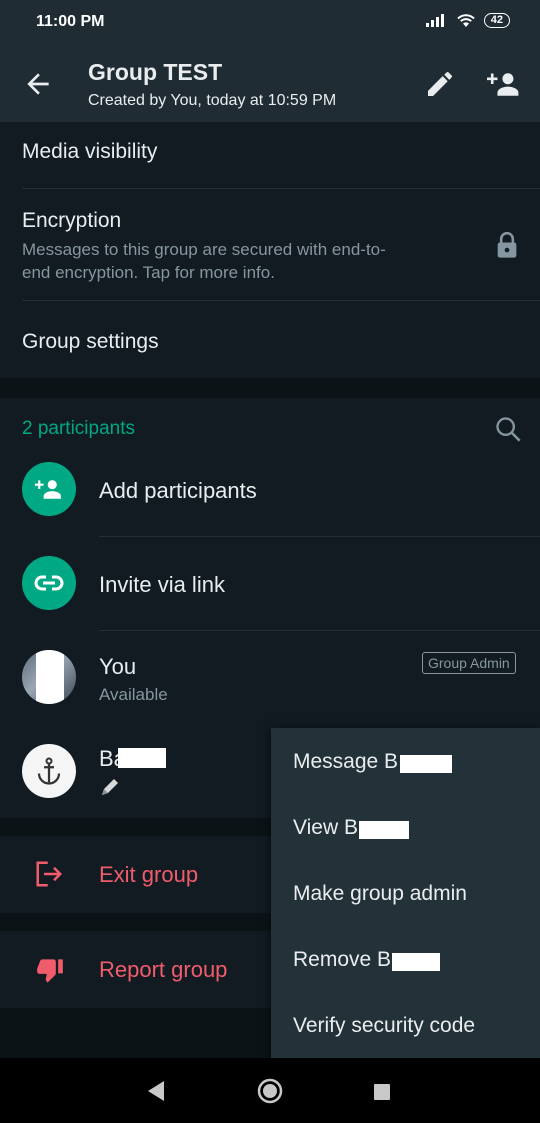  Describe the element at coordinates (148, 875) in the screenshot. I see `exit-group-label: Exit group` at that location.